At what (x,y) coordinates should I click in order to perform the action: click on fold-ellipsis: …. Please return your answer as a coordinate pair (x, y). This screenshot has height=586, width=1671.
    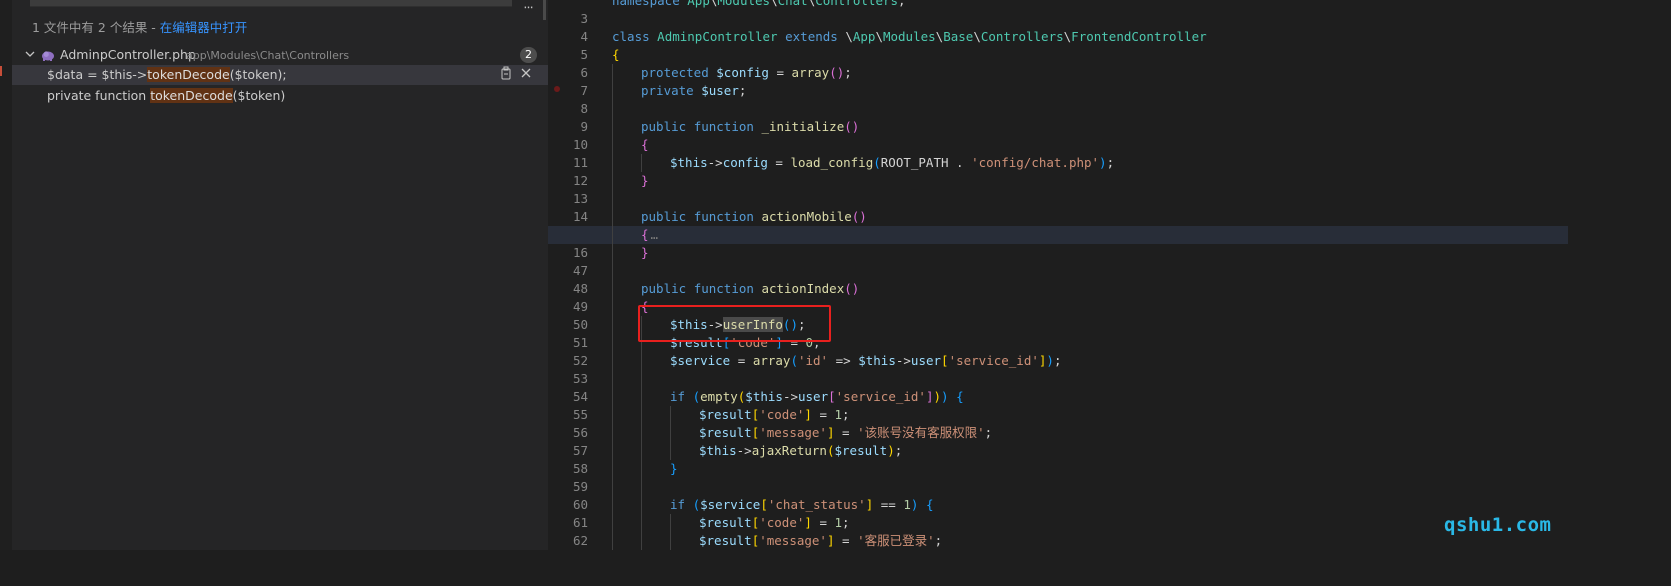
    Looking at the image, I should click on (655, 234).